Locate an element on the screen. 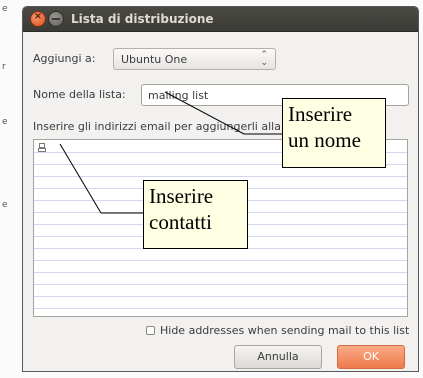 This screenshot has width=423, height=378. background-text: r is located at coordinates (4, 67).